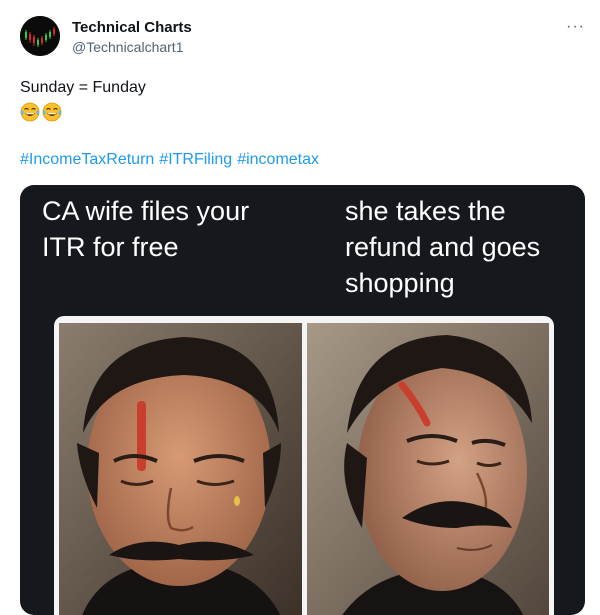 This screenshot has height=615, width=600. Describe the element at coordinates (195, 159) in the screenshot. I see `hashtag-link: #ITRFiling` at that location.